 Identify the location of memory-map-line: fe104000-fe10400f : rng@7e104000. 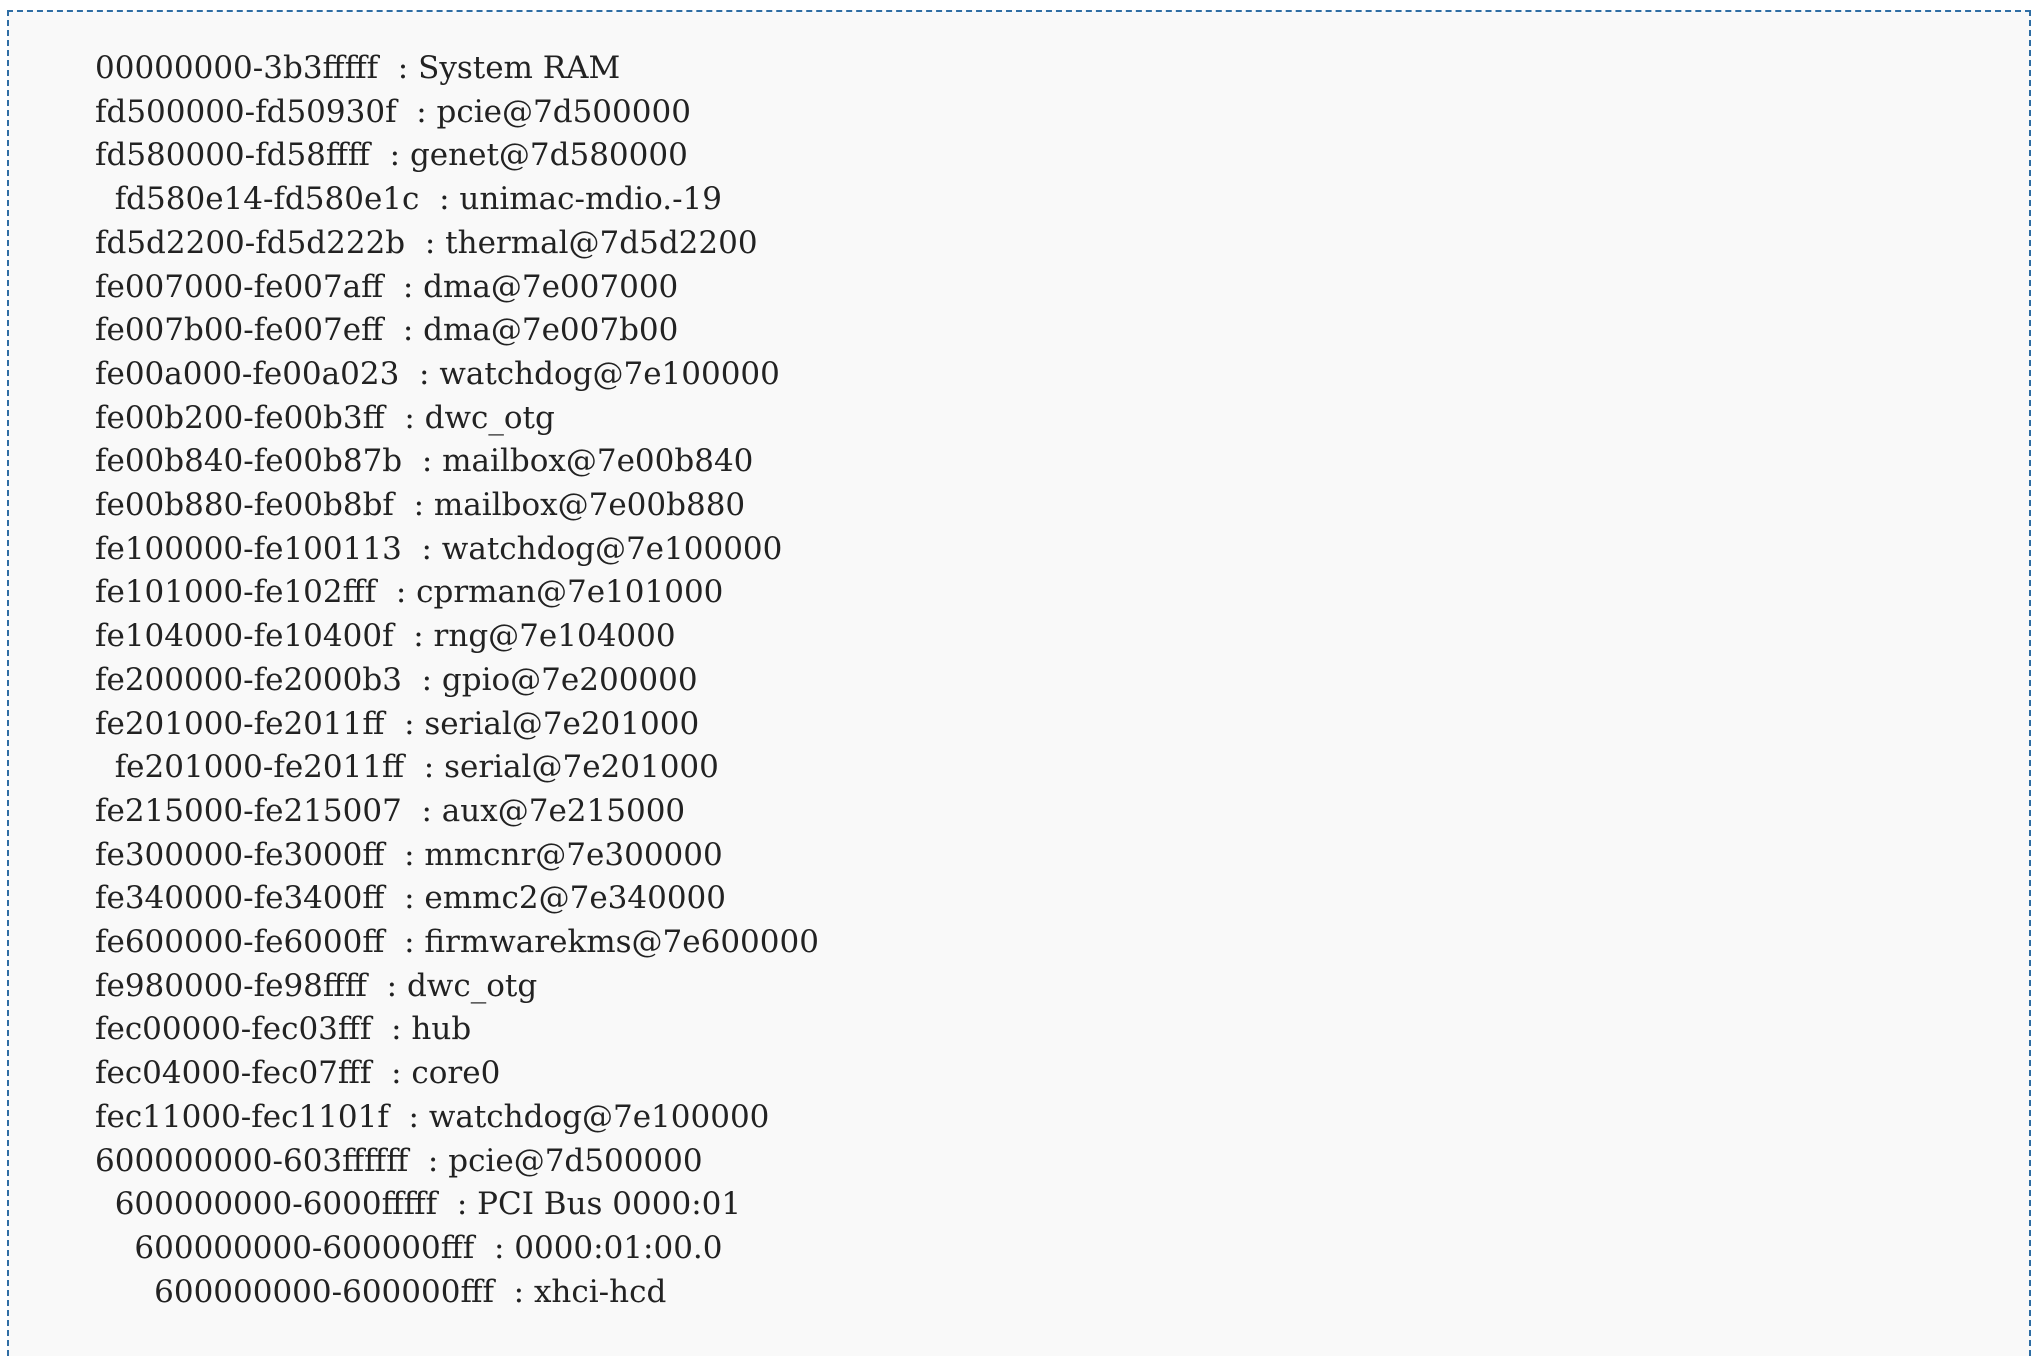
(385, 636).